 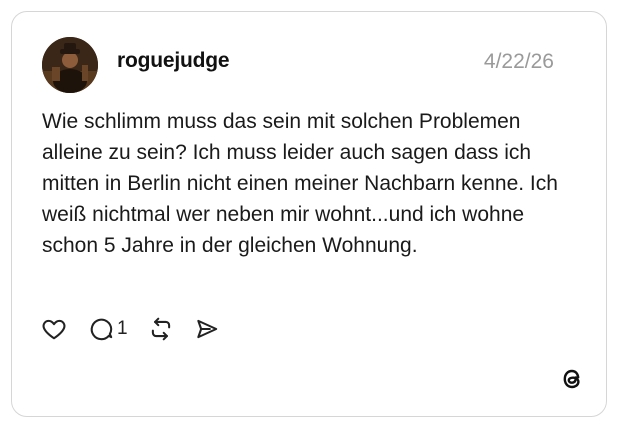 I want to click on username: roguejudge, so click(x=173, y=61).